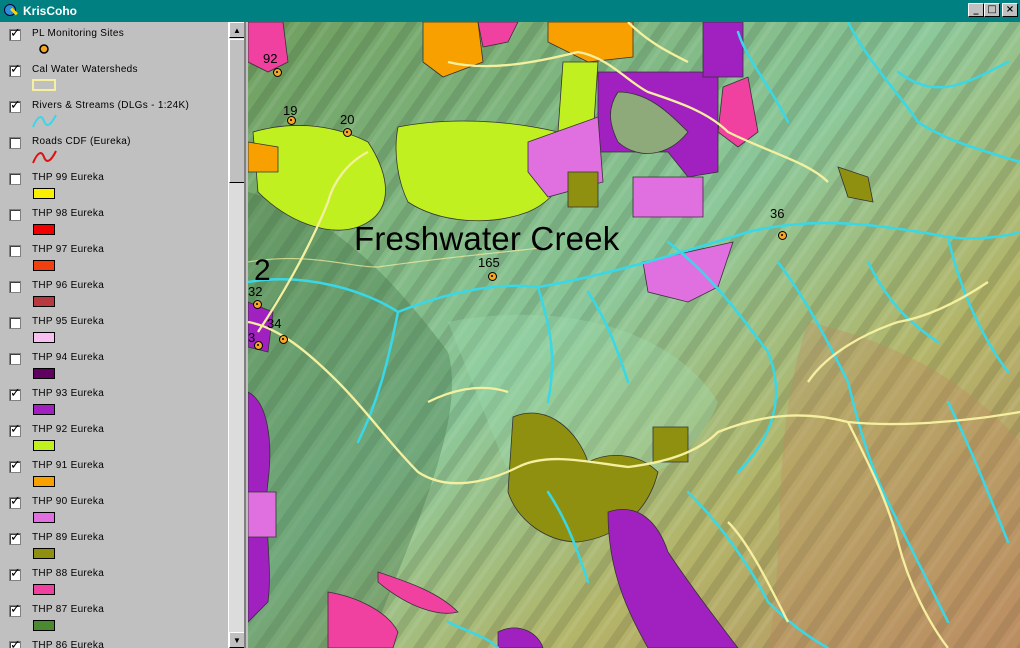 The height and width of the screenshot is (648, 1020). Describe the element at coordinates (114, 76) in the screenshot. I see `layer-item: ✓ Cal Water Watersheds` at that location.